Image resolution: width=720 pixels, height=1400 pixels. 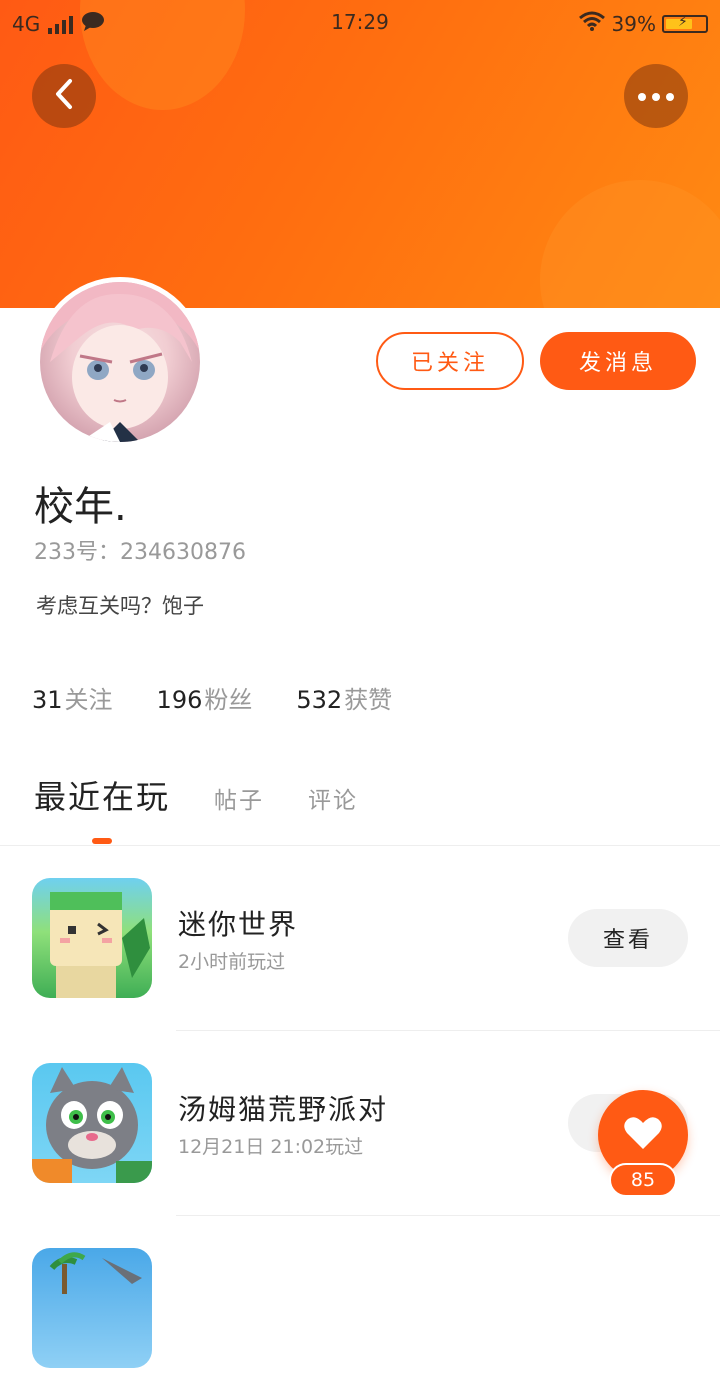 I want to click on stat-value: 532, so click(x=319, y=700).